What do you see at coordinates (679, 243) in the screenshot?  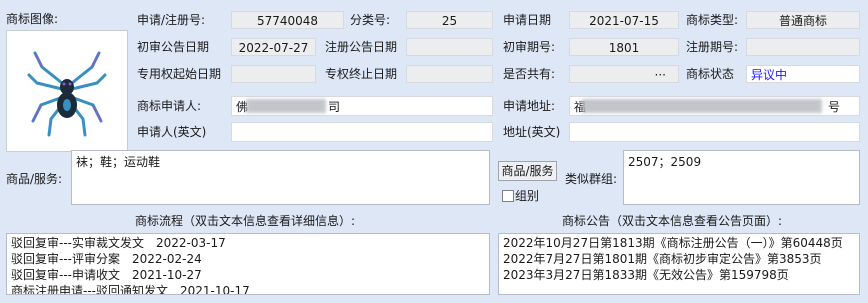 I see `notice-item: 2022年10月27日第1813期《商标注册公告（一）》第60448页` at bounding box center [679, 243].